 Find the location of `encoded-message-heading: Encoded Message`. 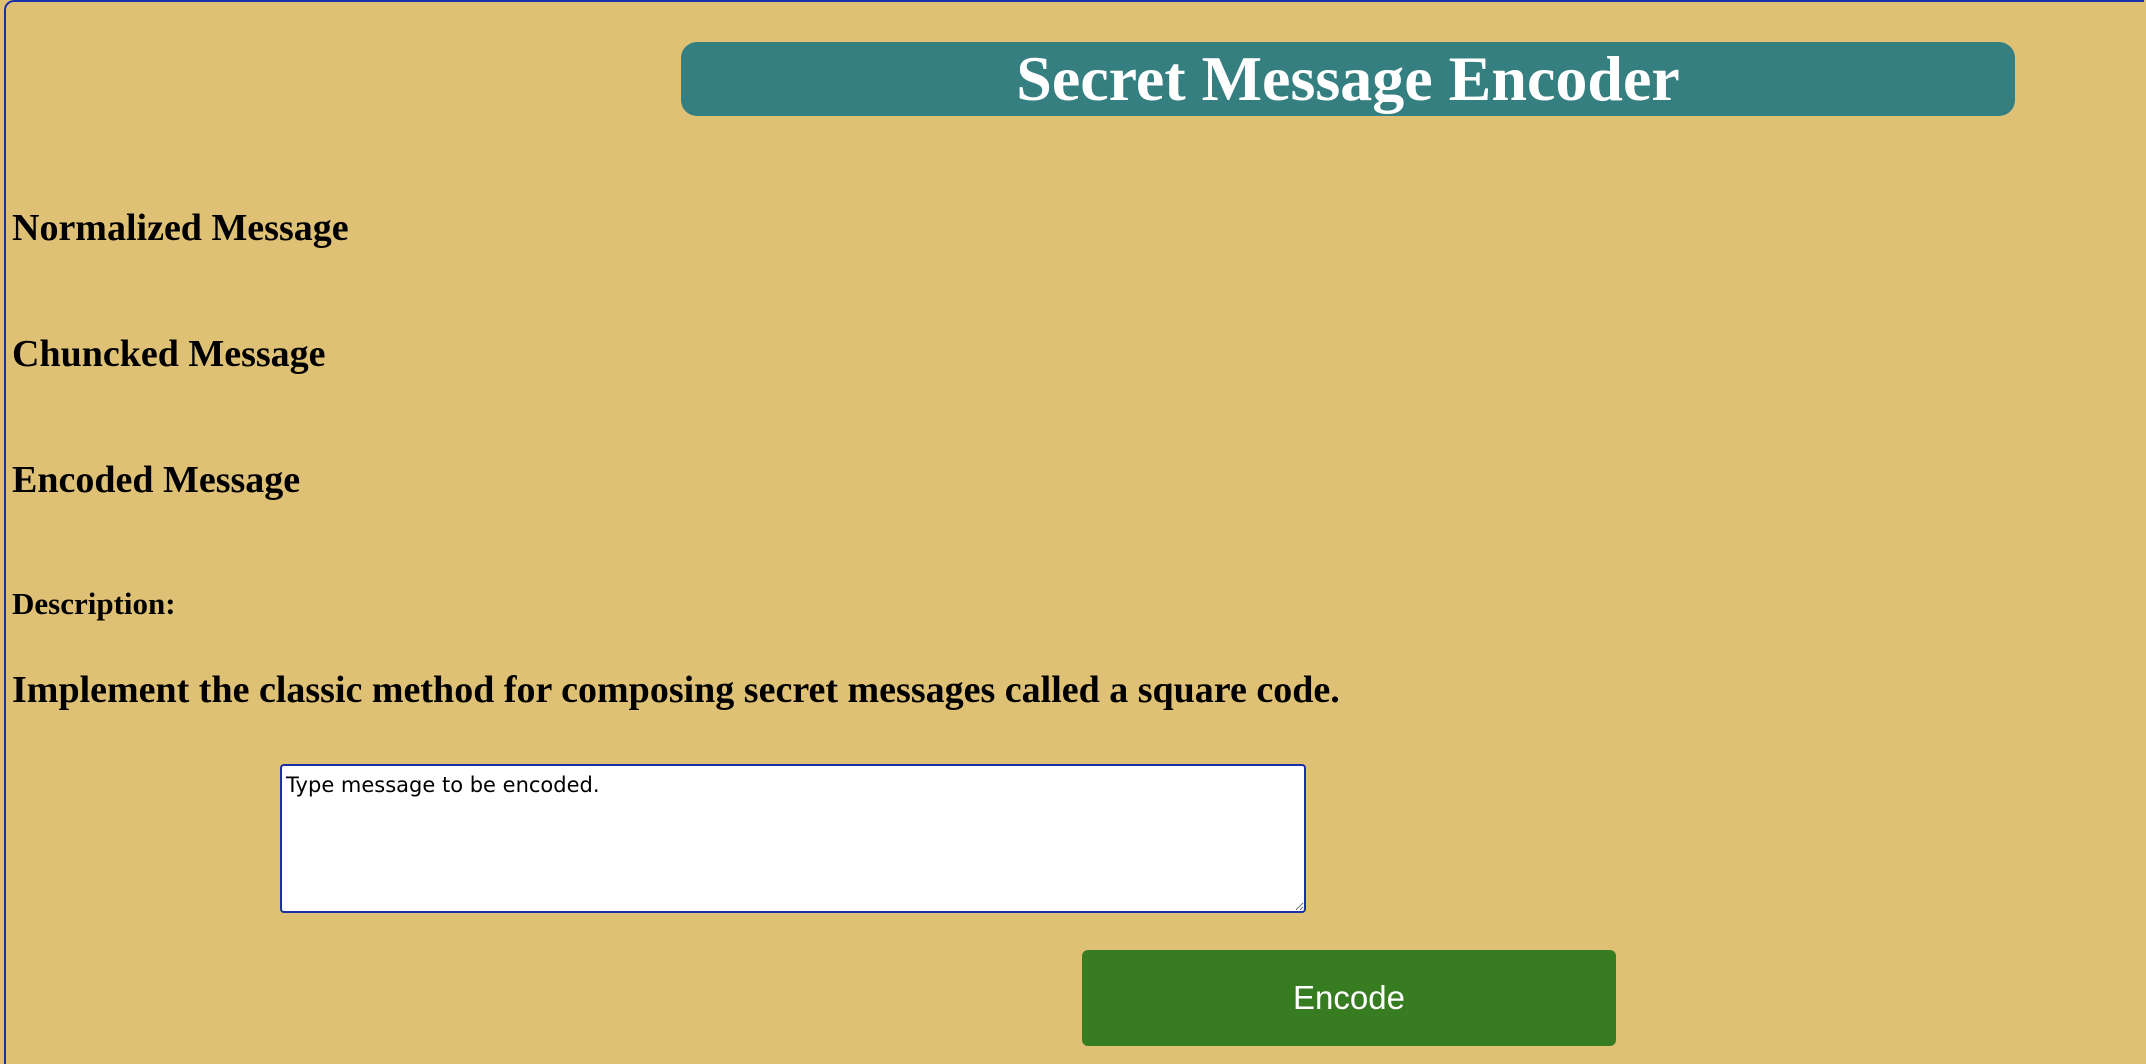

encoded-message-heading: Encoded Message is located at coordinates (156, 480).